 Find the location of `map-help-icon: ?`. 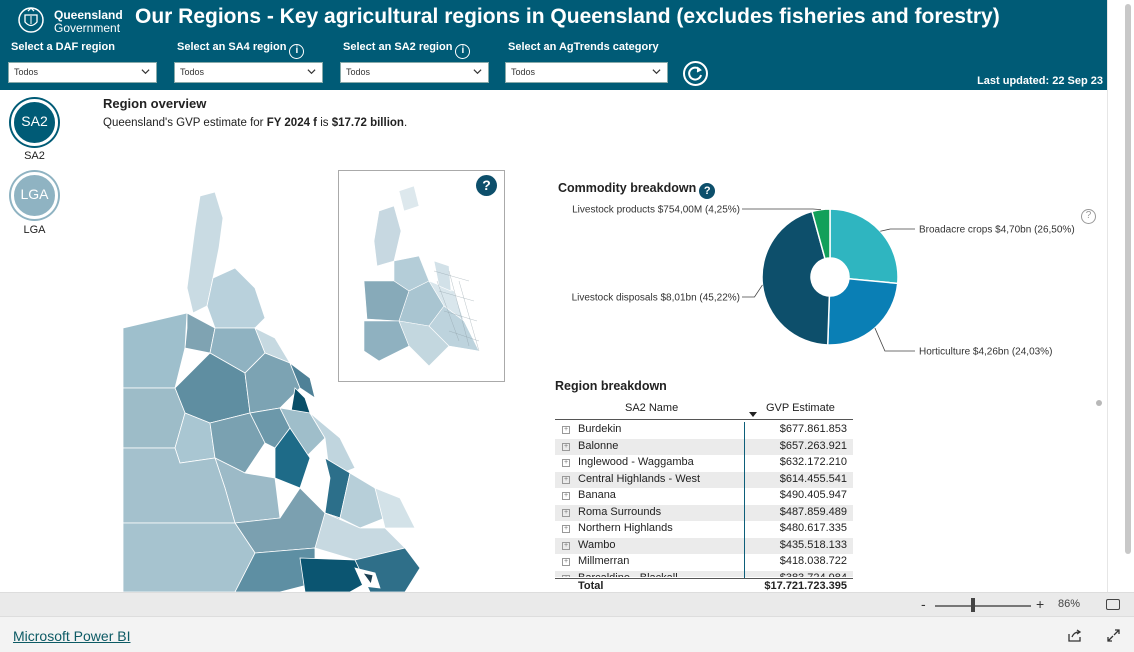

map-help-icon: ? is located at coordinates (486, 185).